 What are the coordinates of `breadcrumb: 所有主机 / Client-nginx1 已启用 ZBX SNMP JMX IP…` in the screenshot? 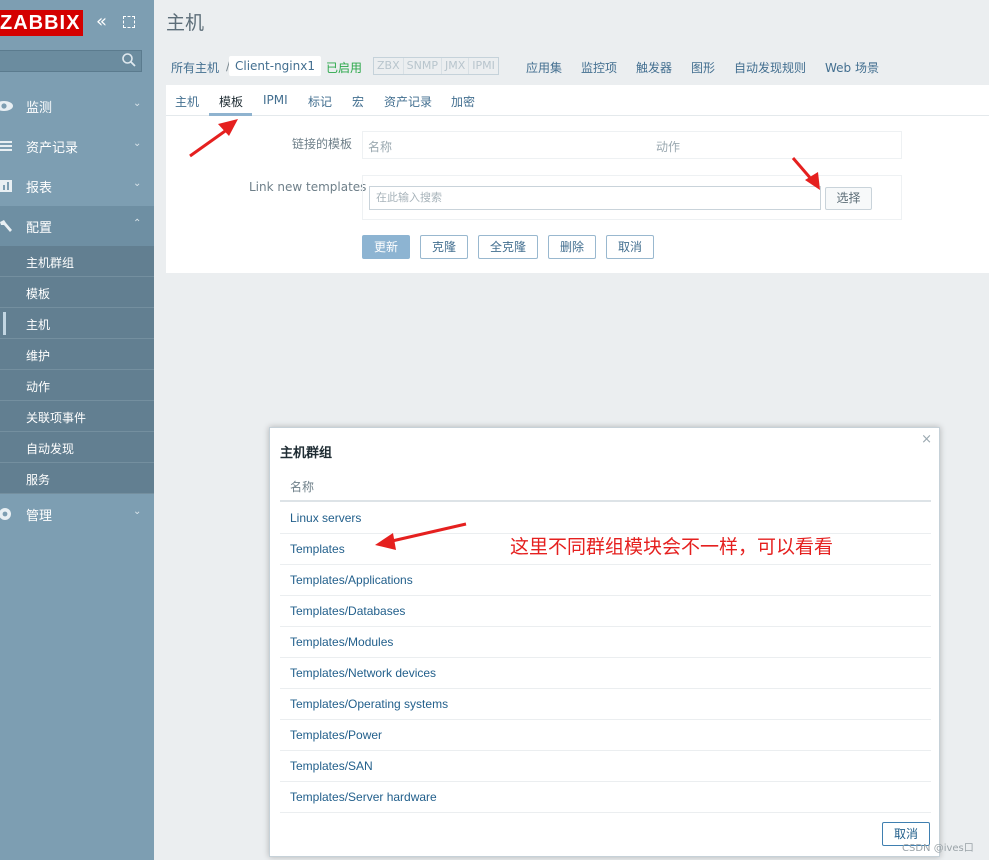 It's located at (571, 65).